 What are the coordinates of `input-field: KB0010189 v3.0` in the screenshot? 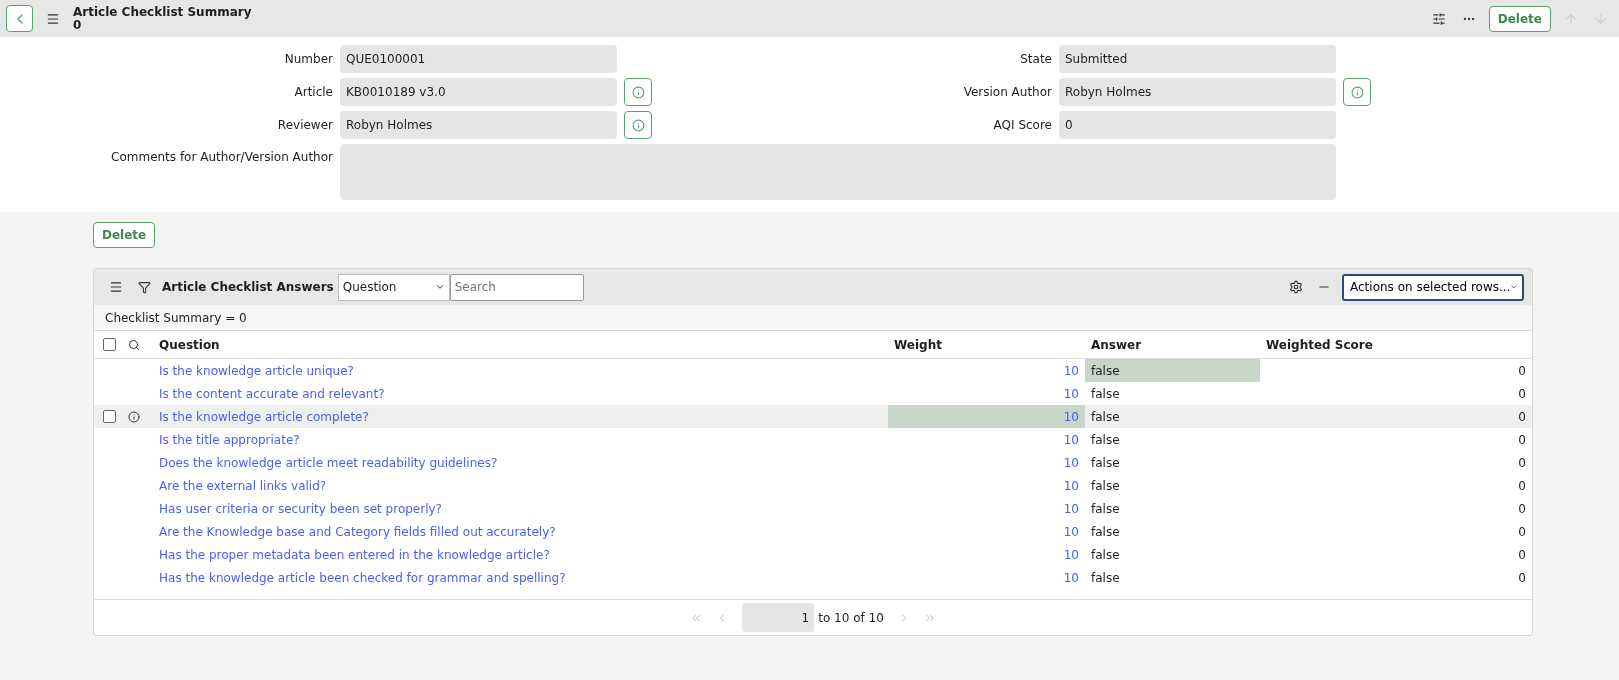 It's located at (478, 92).